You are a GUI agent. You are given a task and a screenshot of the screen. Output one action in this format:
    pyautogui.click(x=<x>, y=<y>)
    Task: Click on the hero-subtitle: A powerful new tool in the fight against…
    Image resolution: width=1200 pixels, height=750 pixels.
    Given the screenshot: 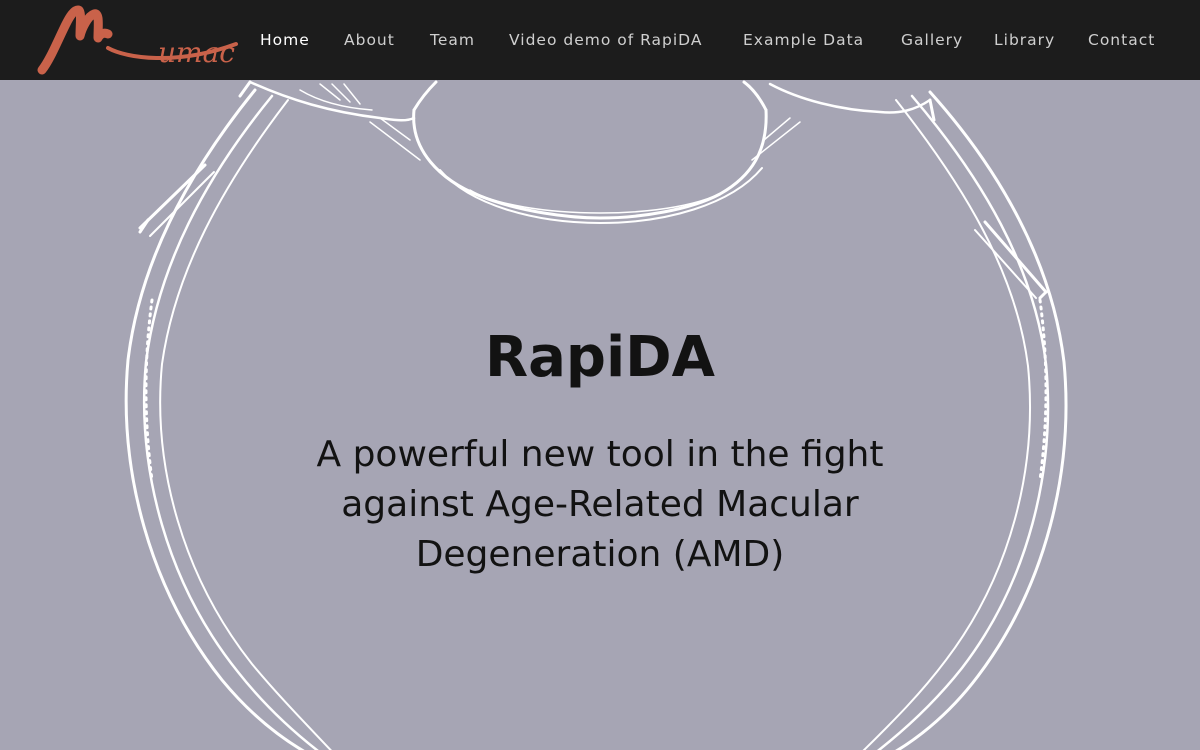 What is the action you would take?
    pyautogui.click(x=600, y=504)
    